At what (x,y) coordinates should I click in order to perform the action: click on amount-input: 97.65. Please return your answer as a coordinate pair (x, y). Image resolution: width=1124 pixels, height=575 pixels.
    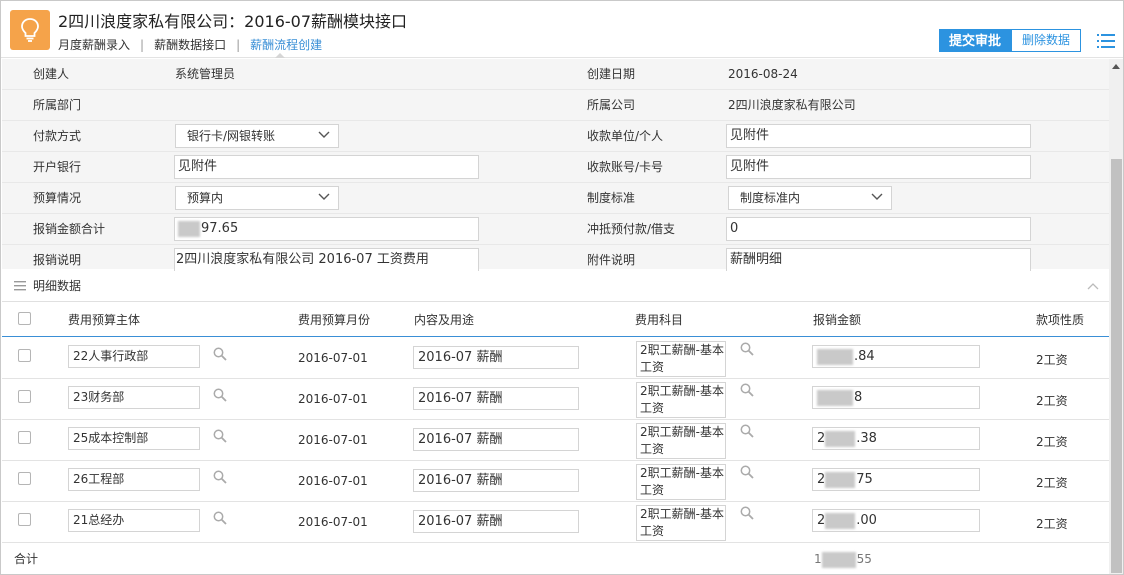
    Looking at the image, I should click on (326, 229).